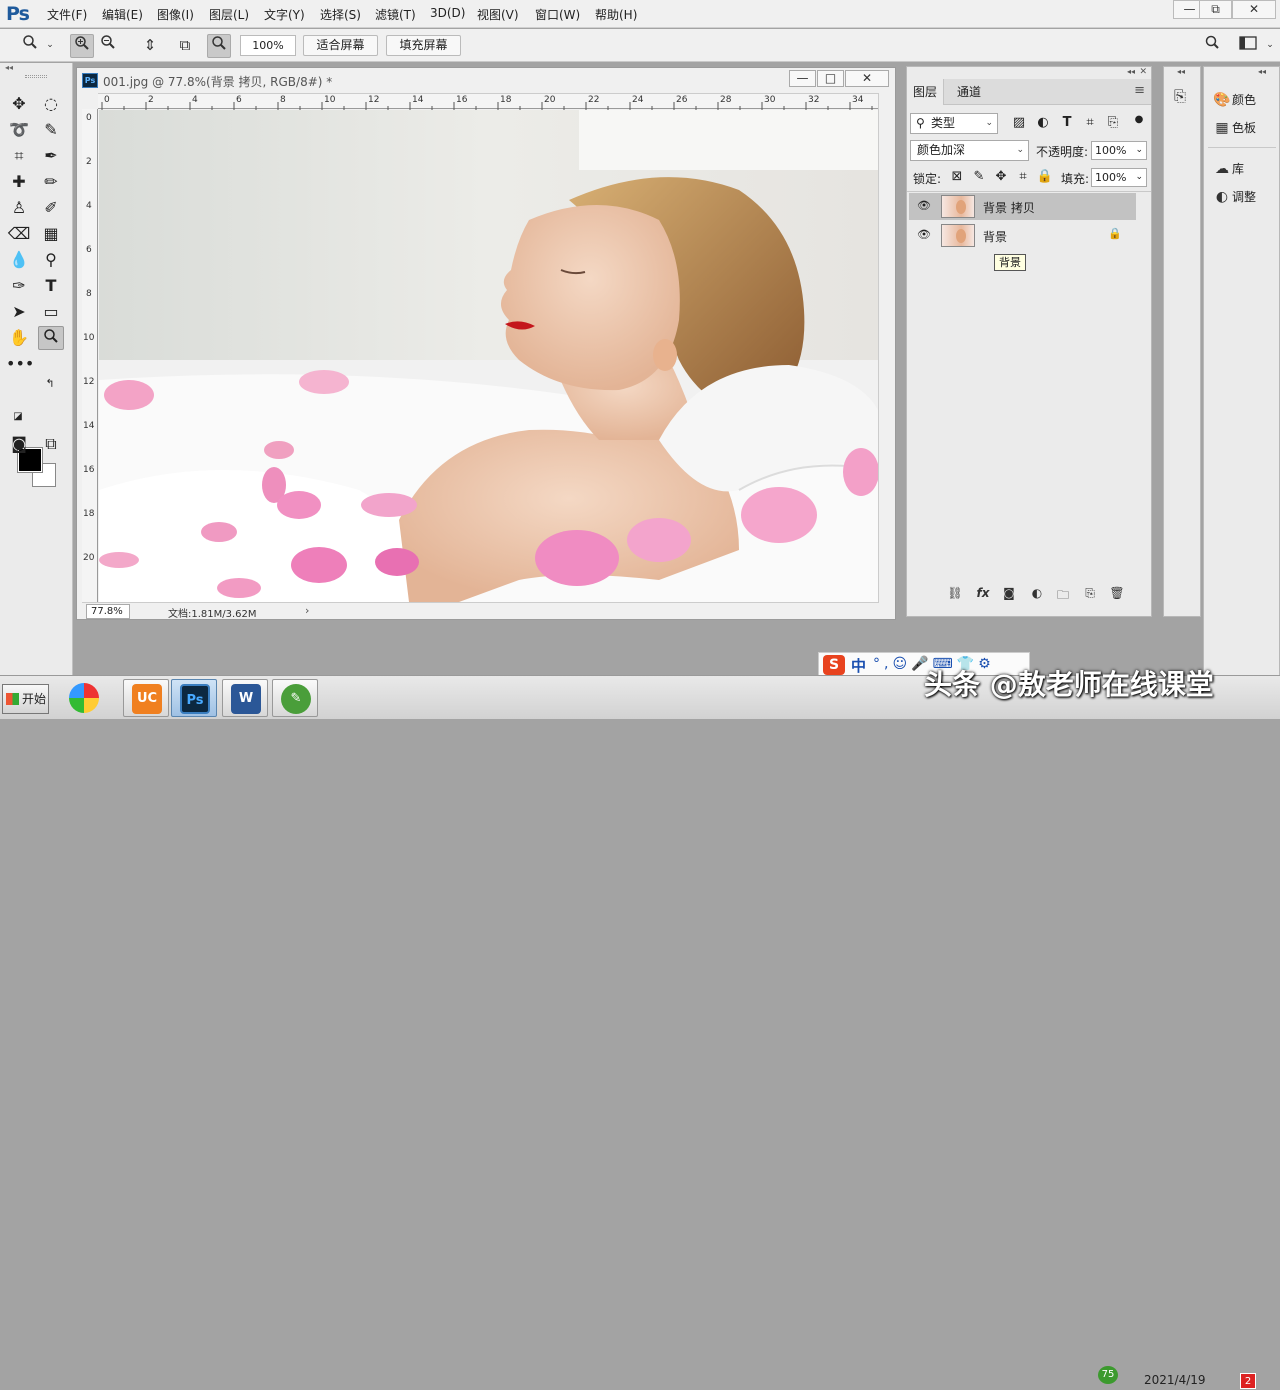 The height and width of the screenshot is (1390, 1280). I want to click on menu-help: 帮助(H), so click(616, 14).